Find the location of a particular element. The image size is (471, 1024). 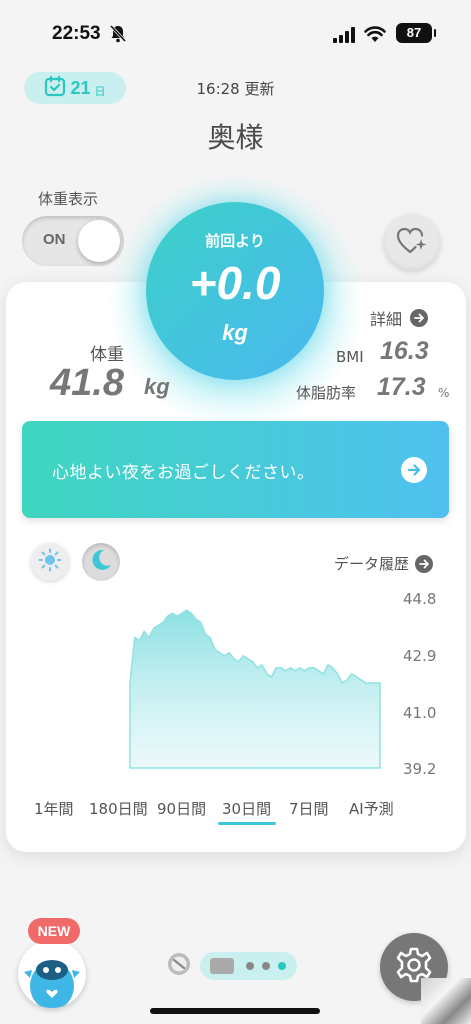

body-fat-label: 体脂肪率 is located at coordinates (326, 393).